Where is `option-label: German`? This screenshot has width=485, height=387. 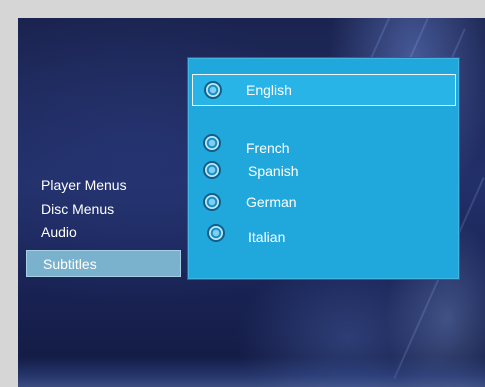 option-label: German is located at coordinates (271, 202).